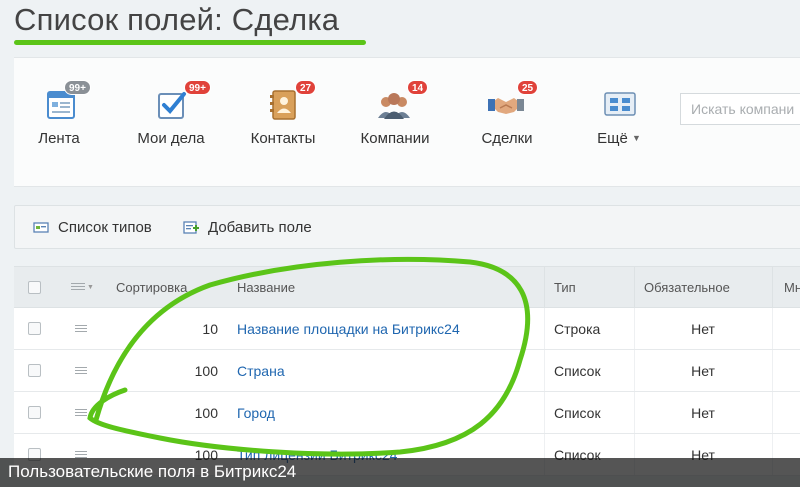 This screenshot has width=800, height=487. Describe the element at coordinates (59, 138) in the screenshot. I see `nav-item-label: Лента` at that location.